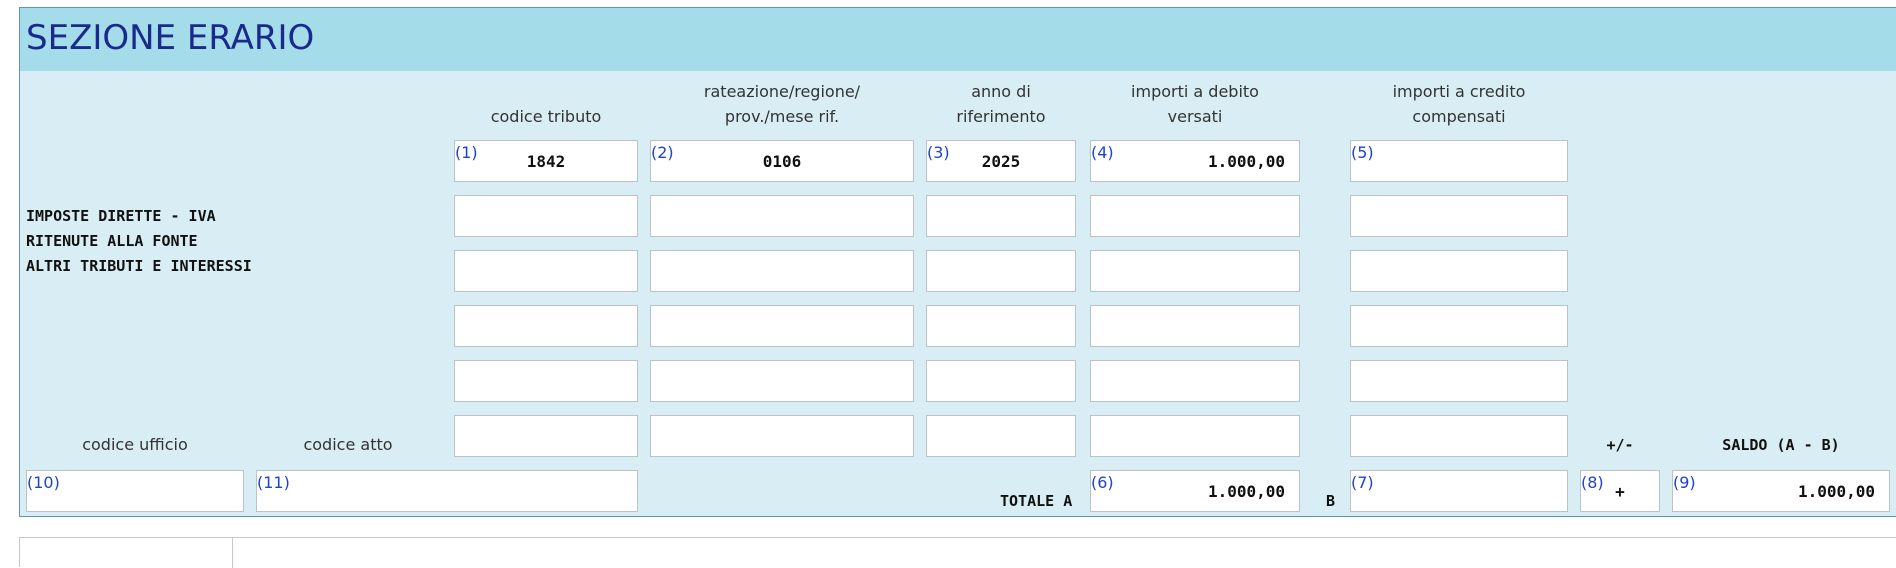  Describe the element at coordinates (1362, 482) in the screenshot. I see `field-index: (7)` at that location.